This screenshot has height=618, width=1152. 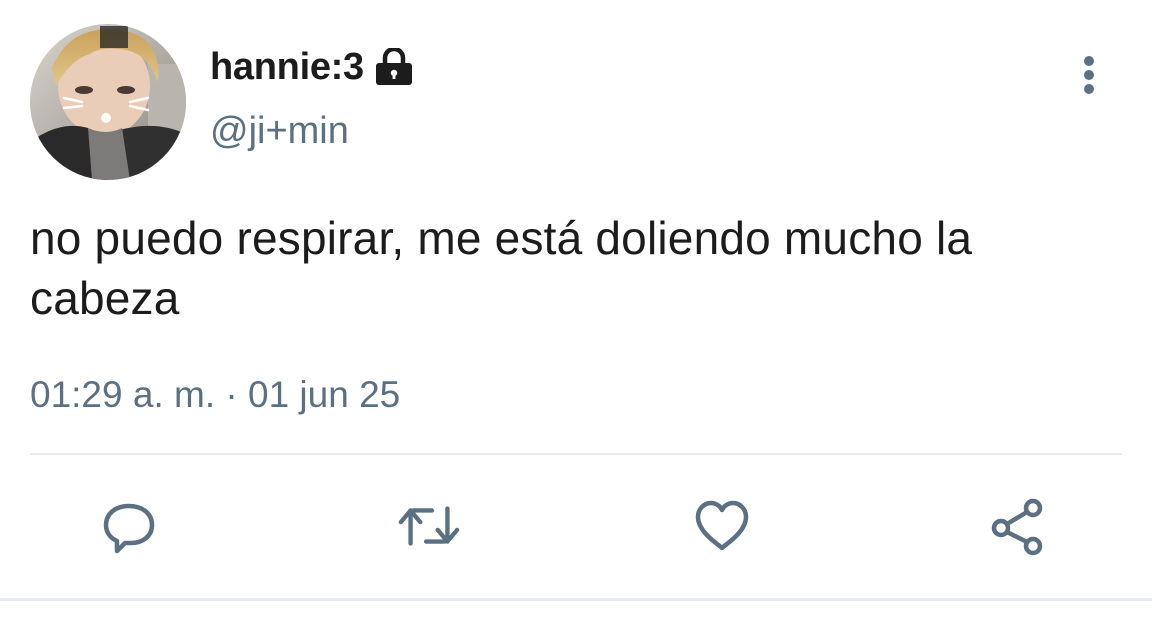 What do you see at coordinates (576, 454) in the screenshot?
I see `divider` at bounding box center [576, 454].